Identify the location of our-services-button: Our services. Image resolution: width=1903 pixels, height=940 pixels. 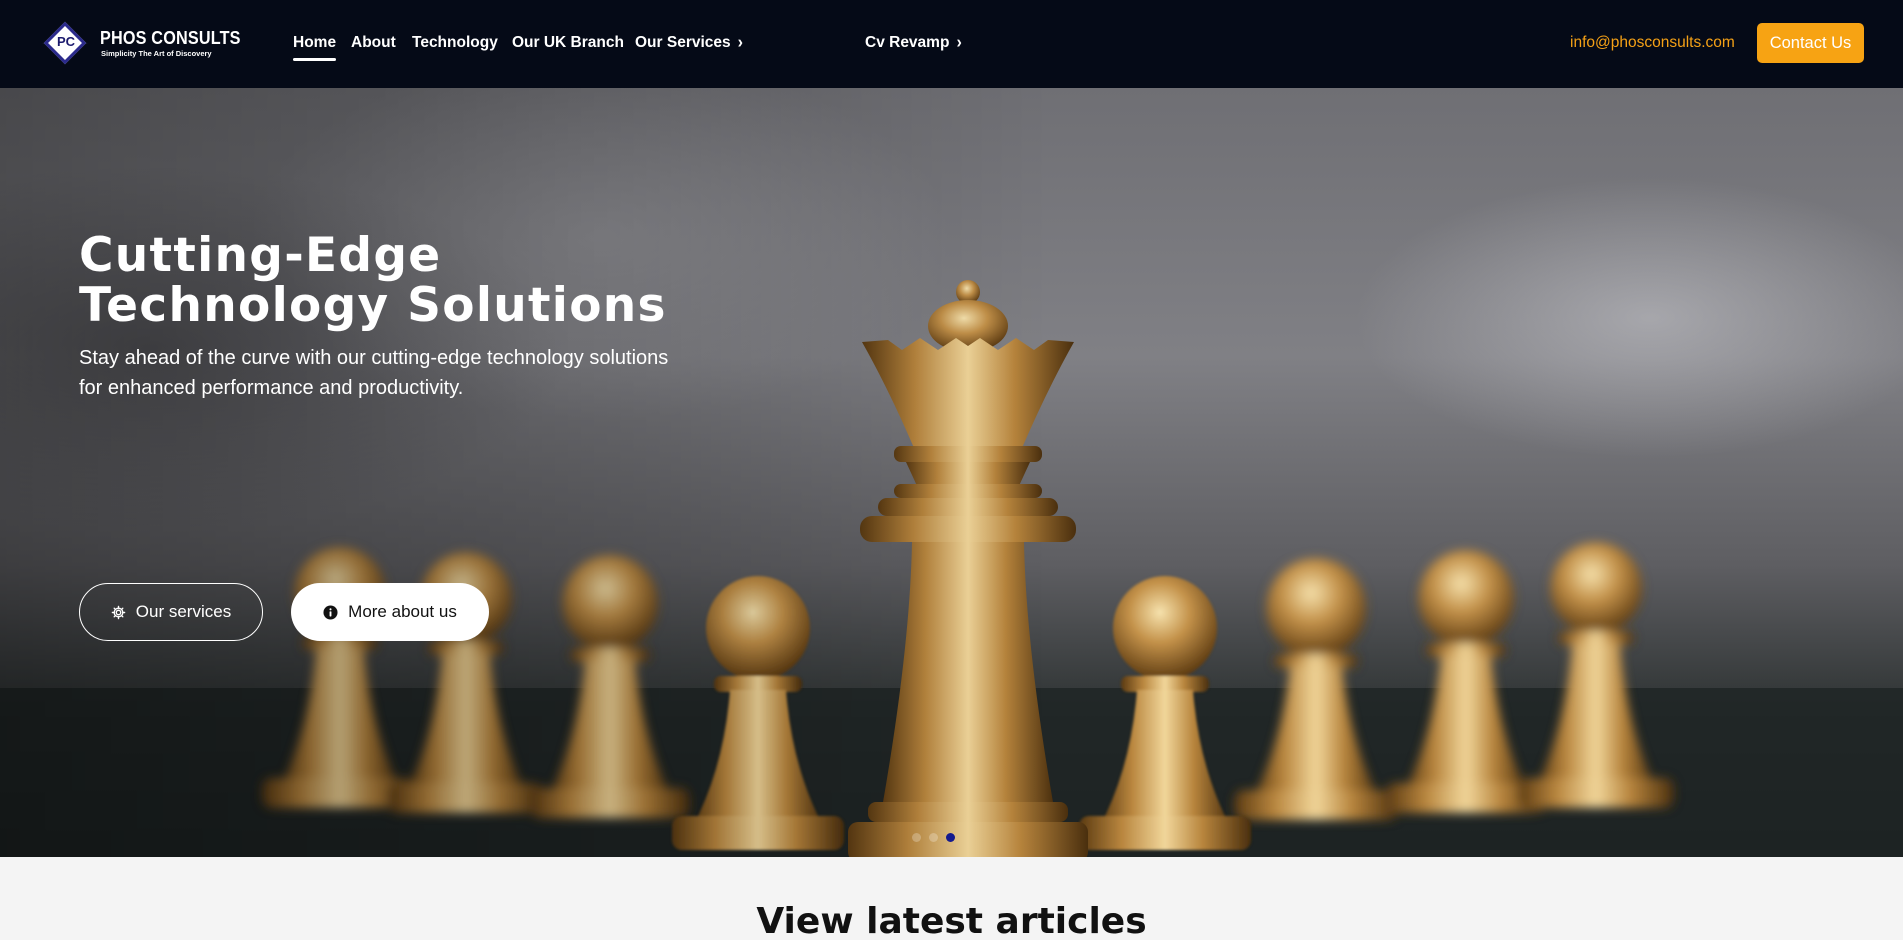
(171, 612).